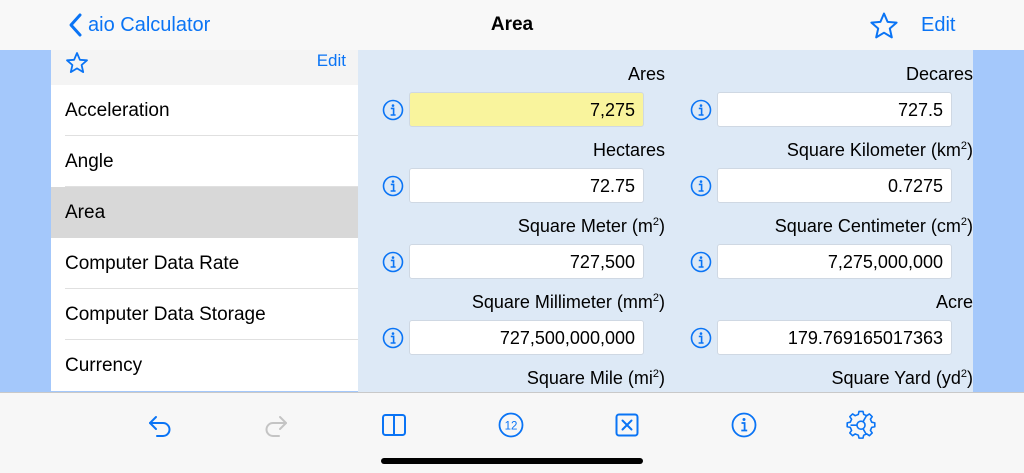  What do you see at coordinates (77, 63) in the screenshot?
I see `favorites-star-icon` at bounding box center [77, 63].